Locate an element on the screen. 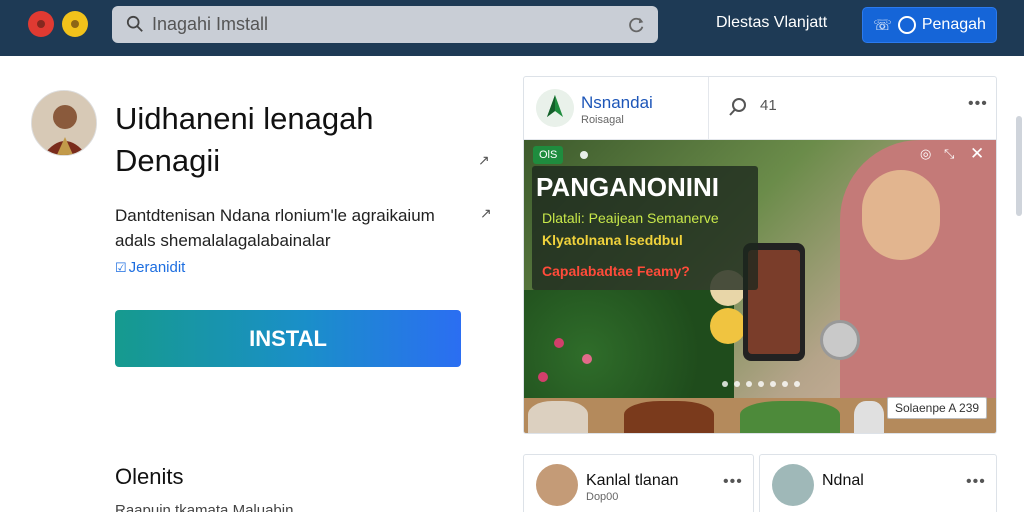  section-subtitle: Raapujn tkamata Maluabin is located at coordinates (204, 507).